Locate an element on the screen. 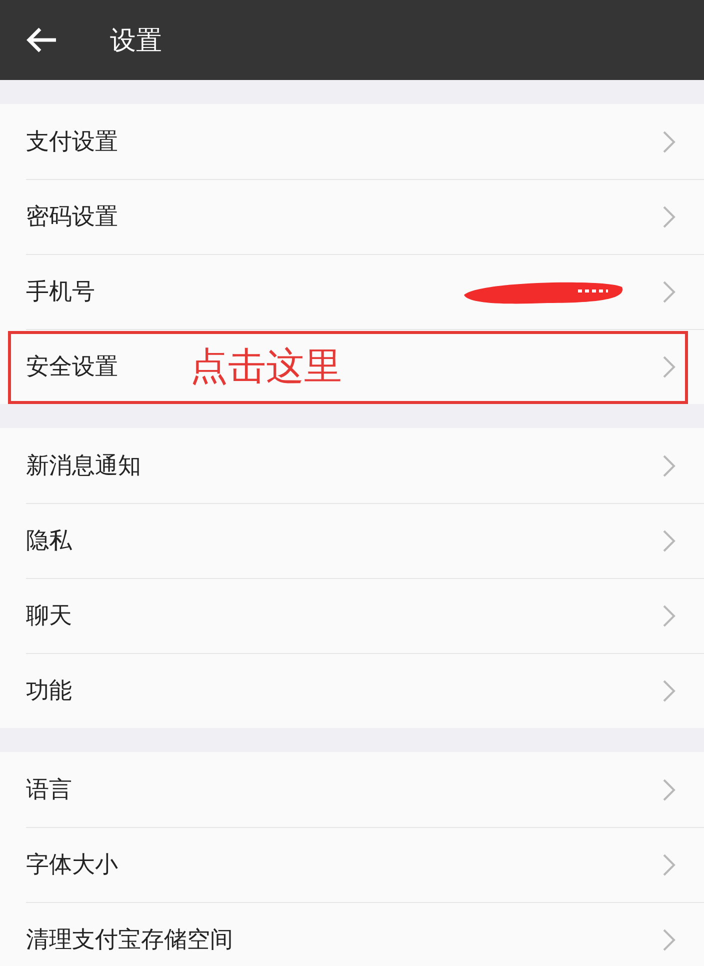 The width and height of the screenshot is (704, 966). row-label: 功能 is located at coordinates (49, 691).